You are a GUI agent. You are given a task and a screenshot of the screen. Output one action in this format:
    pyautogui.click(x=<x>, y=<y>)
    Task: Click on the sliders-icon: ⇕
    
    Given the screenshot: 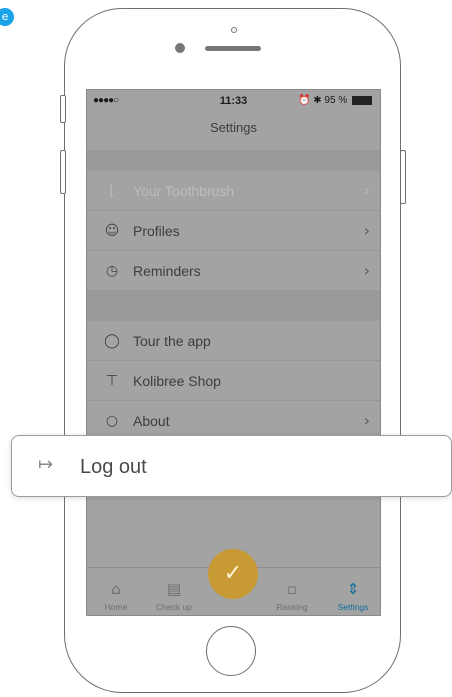 What is the action you would take?
    pyautogui.click(x=353, y=589)
    